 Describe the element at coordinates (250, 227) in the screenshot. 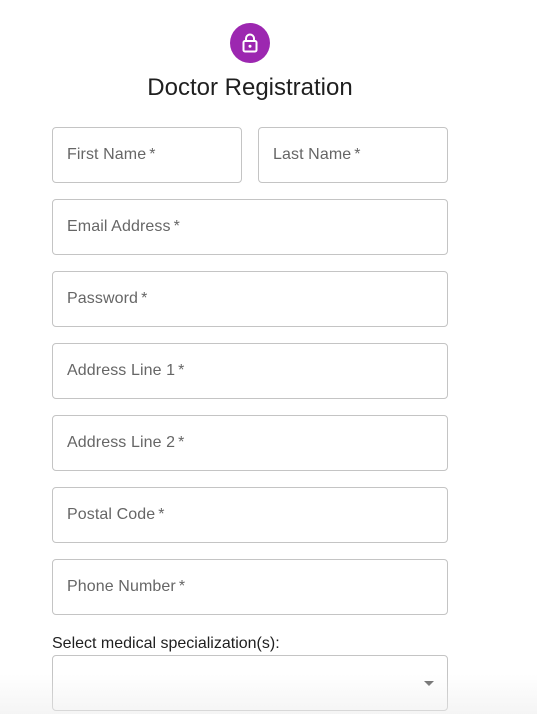

I see `email-field: Email Address *` at that location.